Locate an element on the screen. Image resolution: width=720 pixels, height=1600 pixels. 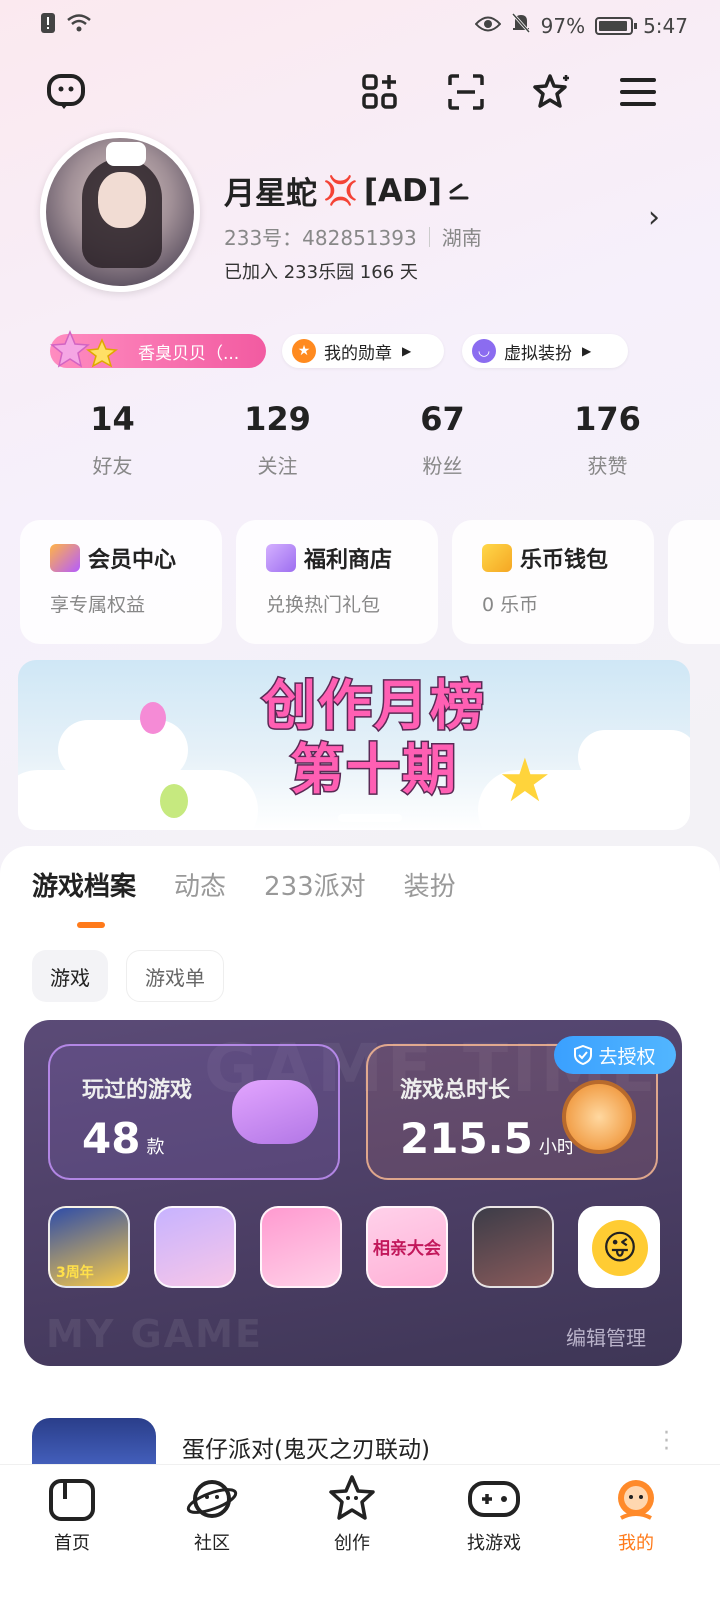
username: 月星蛇 💢 [AD] is located at coordinates (347, 190).